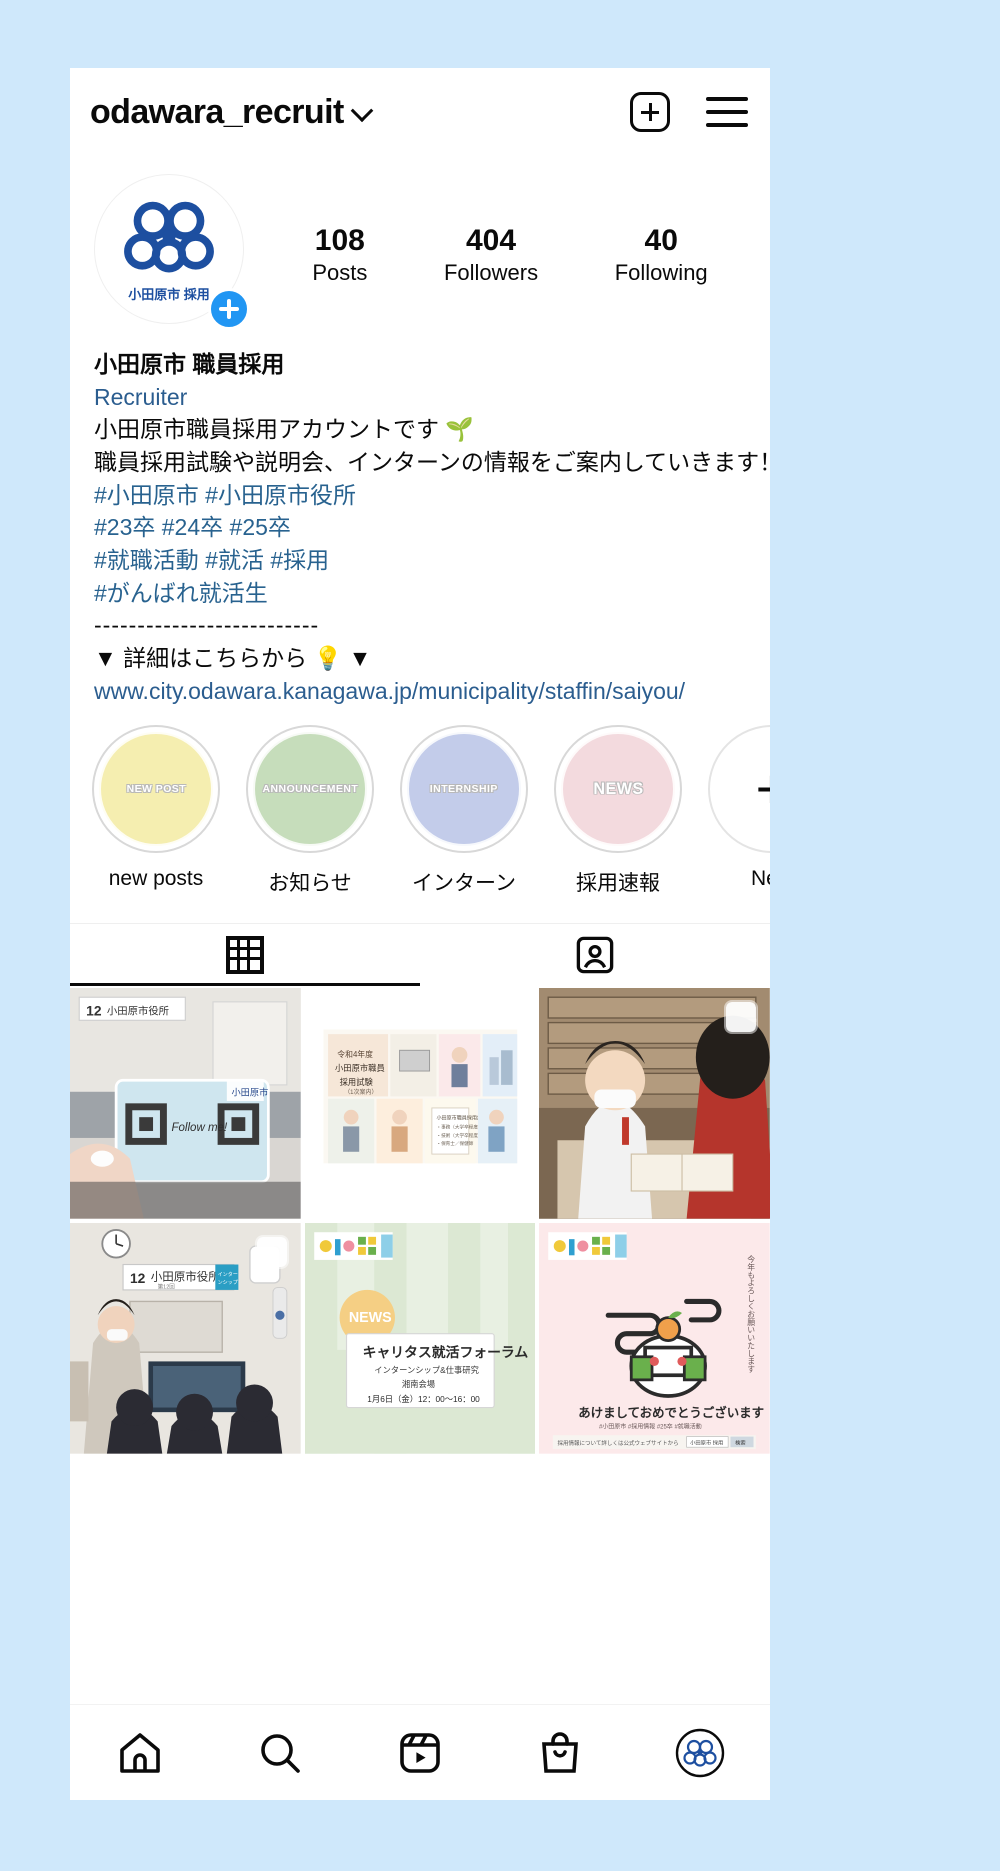  Describe the element at coordinates (459, 1127) in the screenshot. I see `svg-text: ・事務（大学卒程度）` at that location.